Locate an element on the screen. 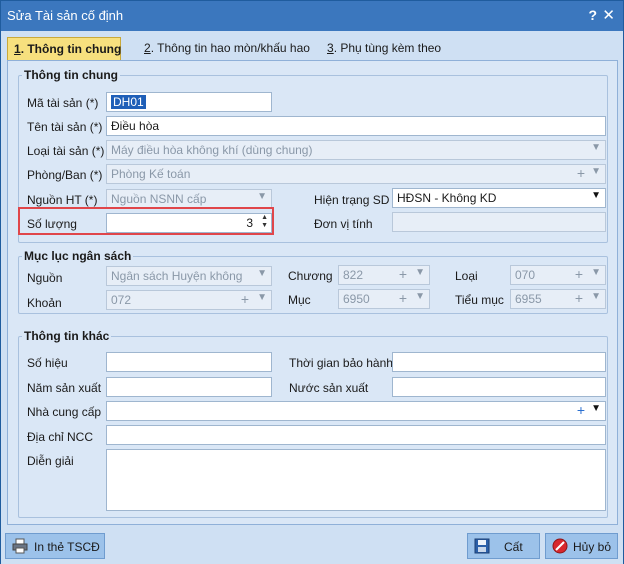 Image resolution: width=624 pixels, height=564 pixels. dia-chi-ncc-input is located at coordinates (356, 435).